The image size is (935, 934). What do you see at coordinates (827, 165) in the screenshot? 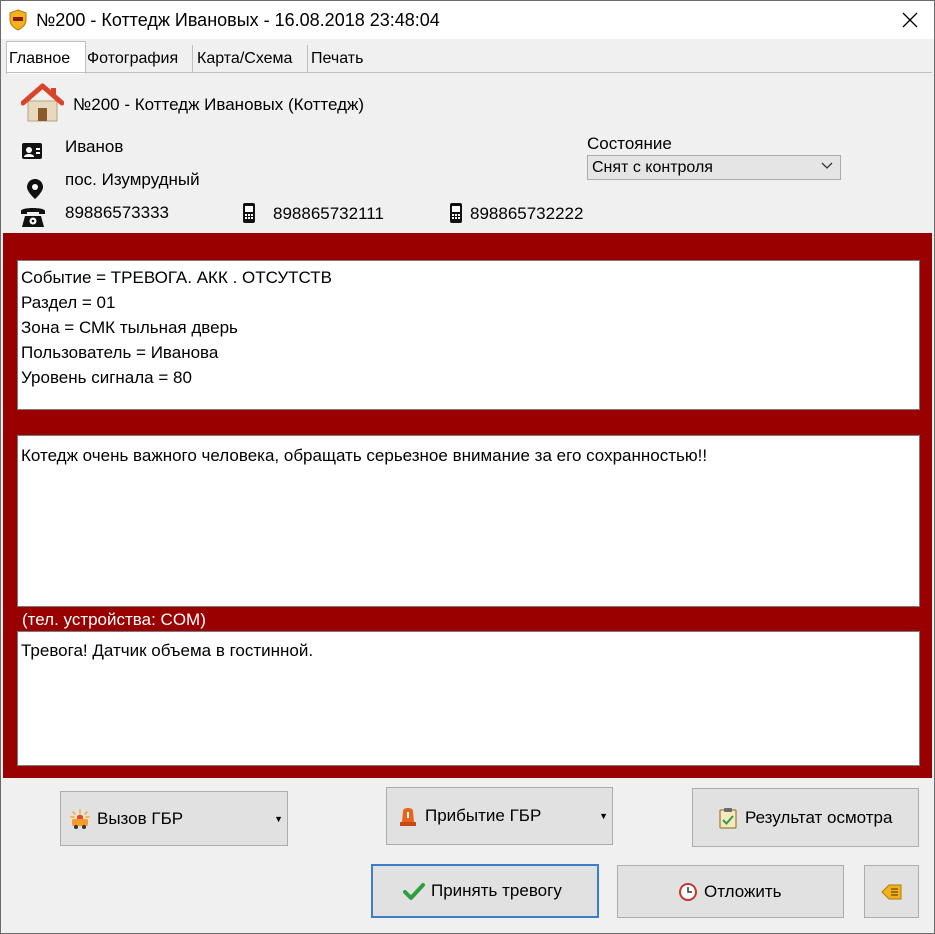
I see `chevron-down-icon` at bounding box center [827, 165].